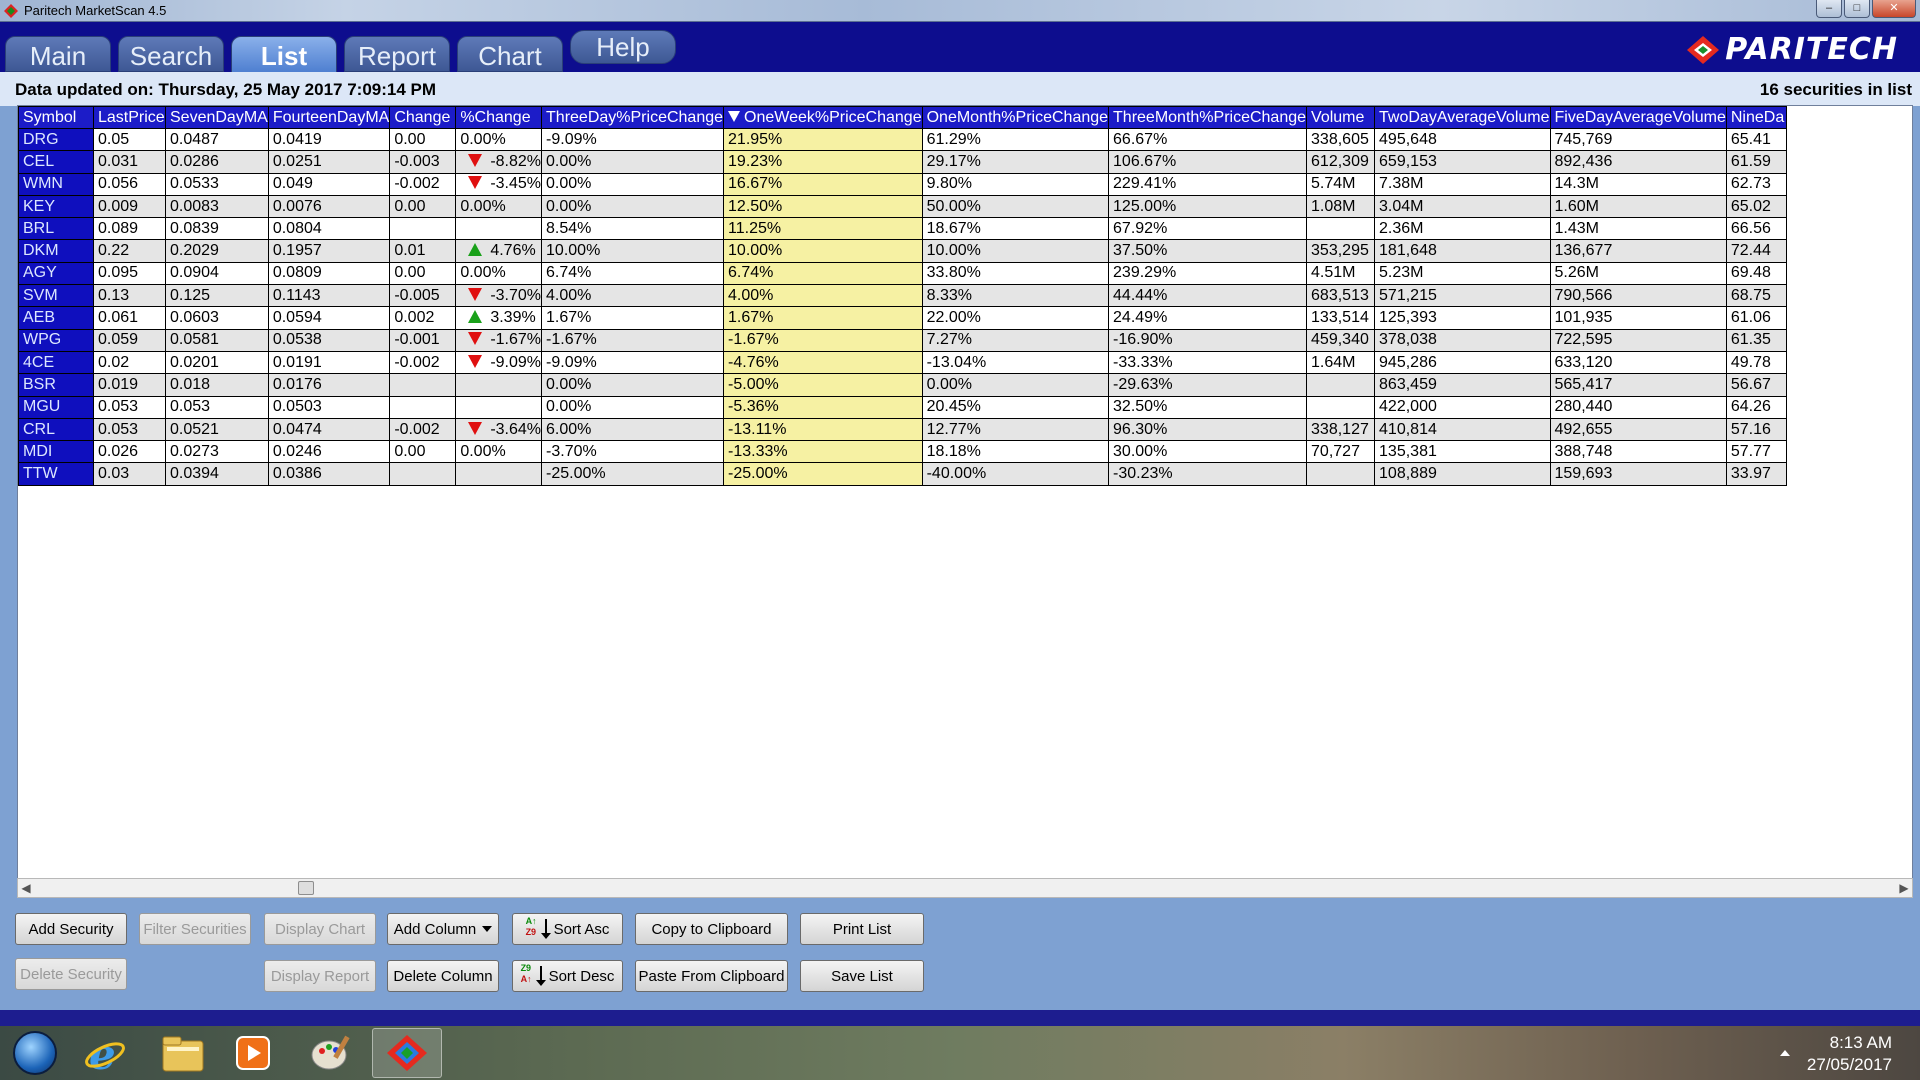 The height and width of the screenshot is (1080, 1920). I want to click on tab-search: Search, so click(171, 54).